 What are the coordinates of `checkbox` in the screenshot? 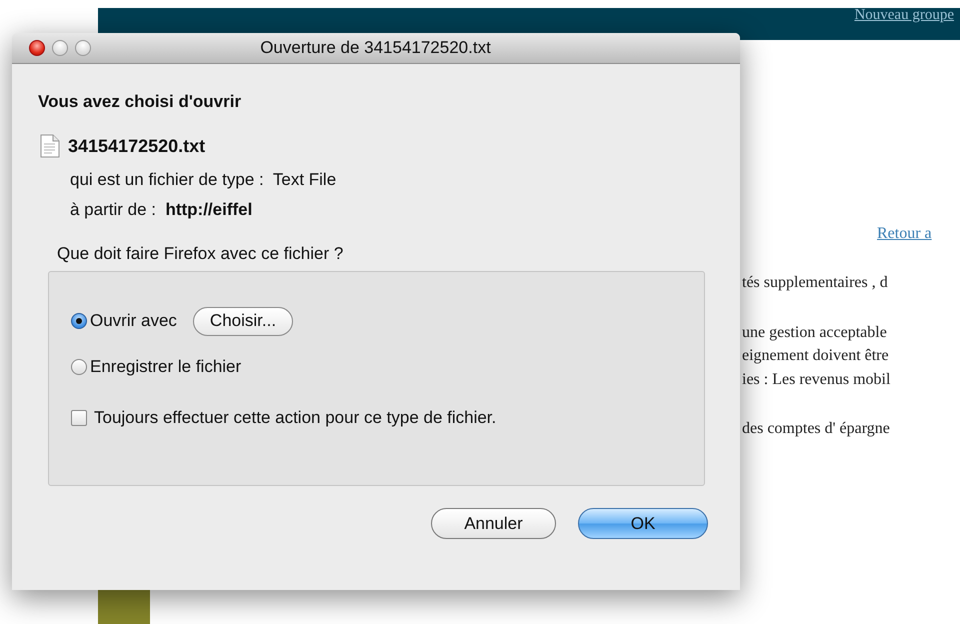 It's located at (79, 418).